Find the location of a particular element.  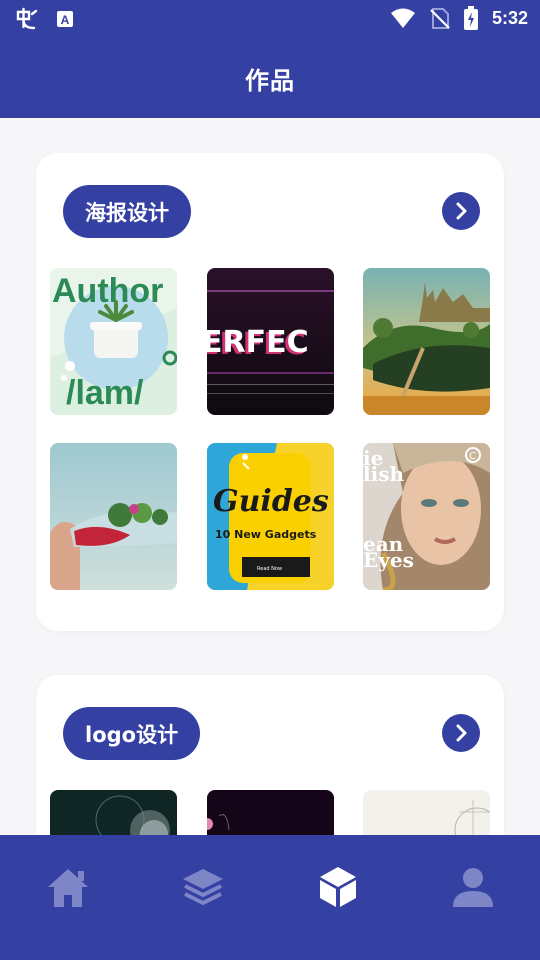

poster-thumbnail: Author /lam/ is located at coordinates (113, 341).